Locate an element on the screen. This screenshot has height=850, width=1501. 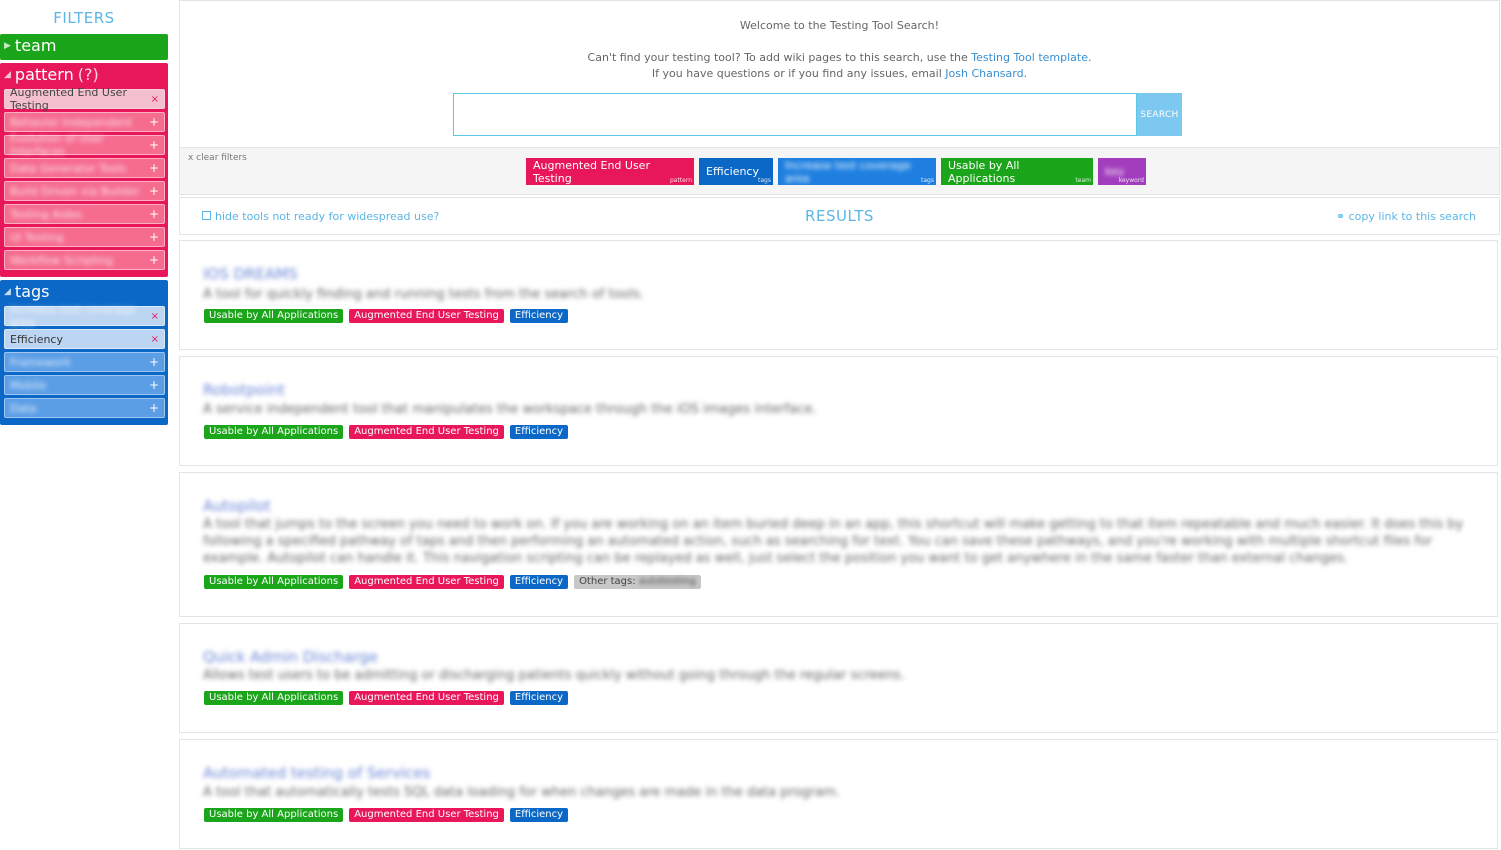
pattern-filter-label: Testing Aides is located at coordinates (46, 214).